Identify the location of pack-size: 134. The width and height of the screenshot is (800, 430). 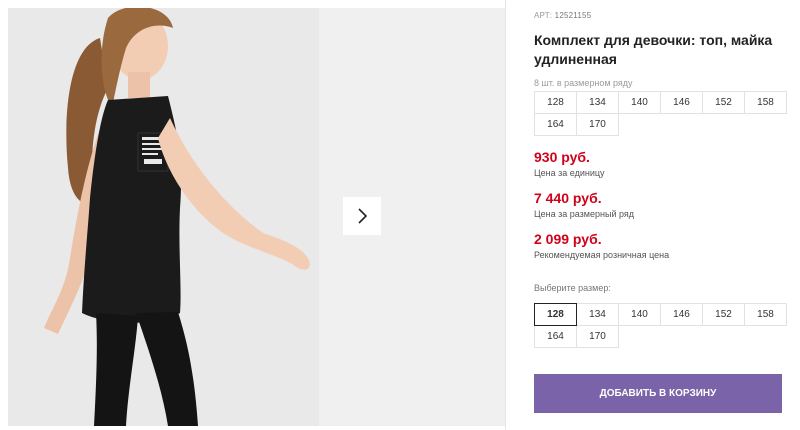
(597, 102).